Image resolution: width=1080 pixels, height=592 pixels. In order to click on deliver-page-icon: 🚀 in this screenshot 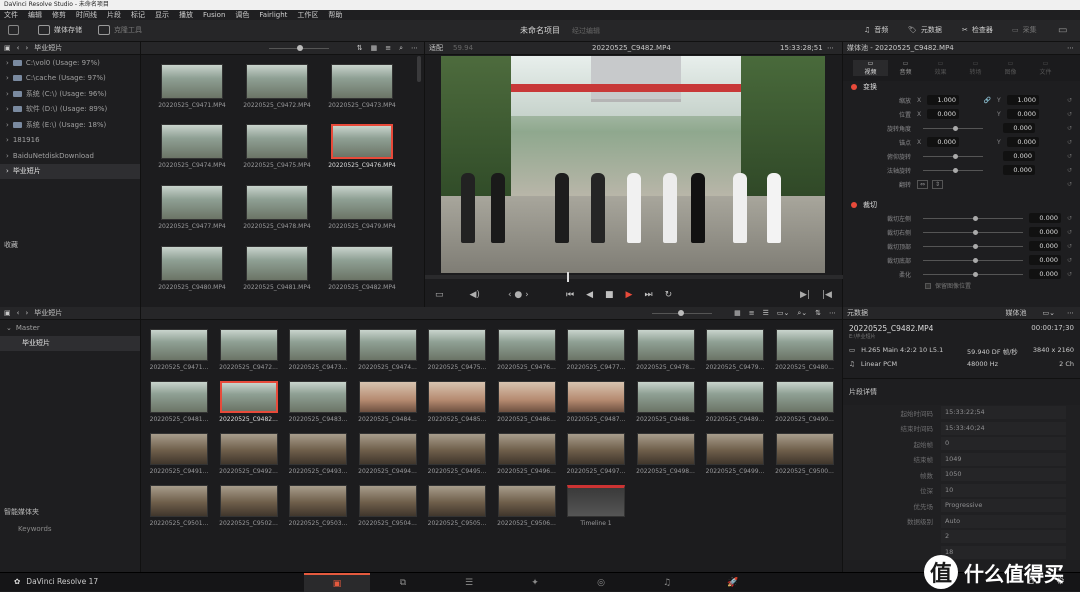, I will do `click(733, 582)`.